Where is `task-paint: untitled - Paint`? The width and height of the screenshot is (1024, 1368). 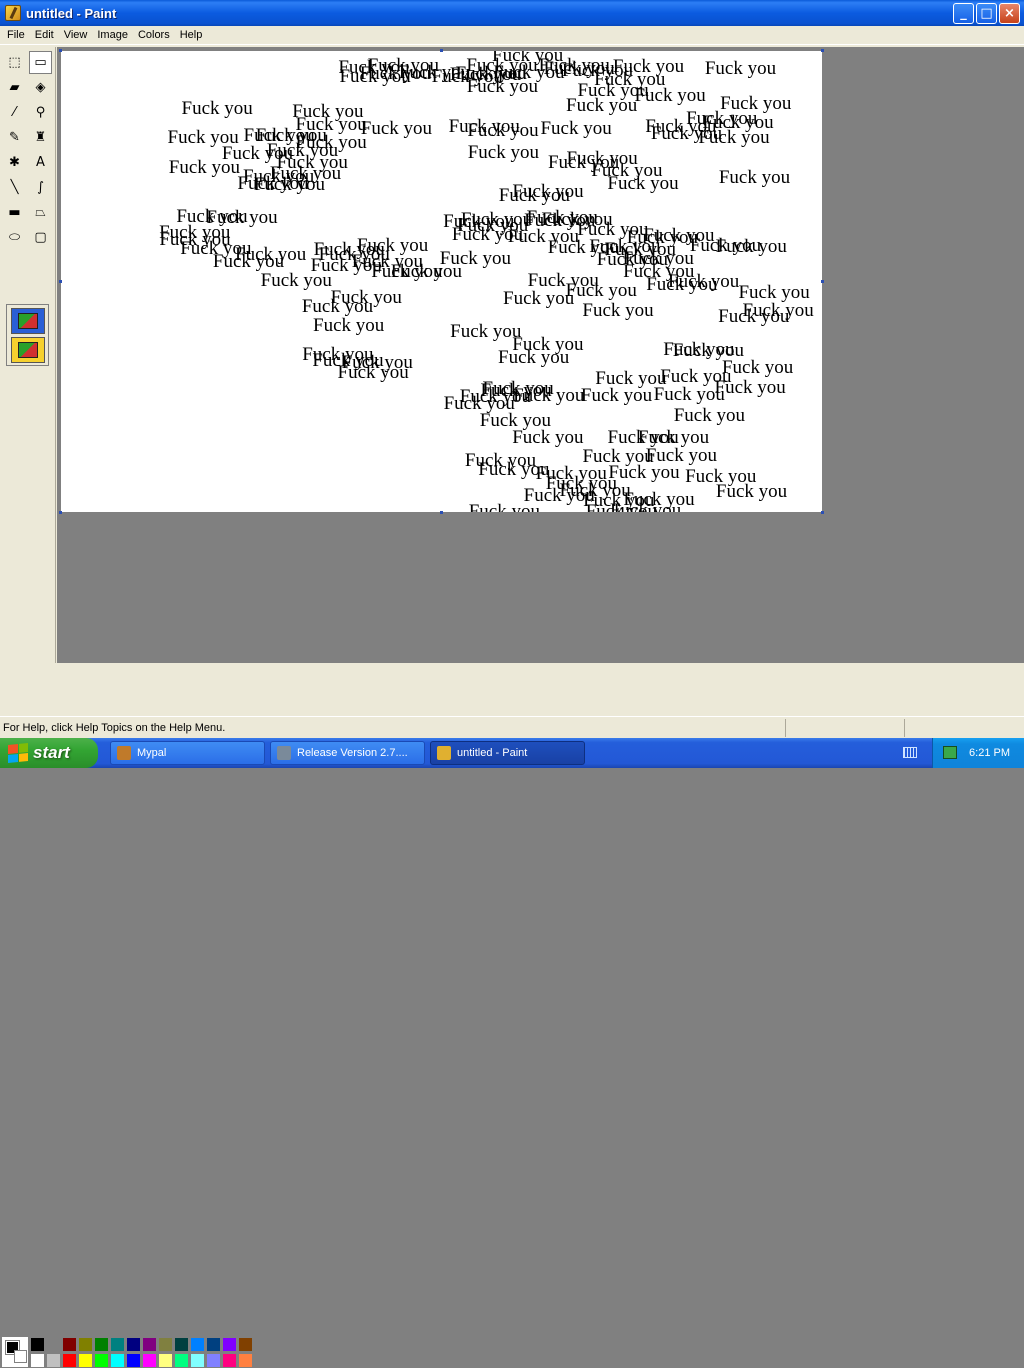 task-paint: untitled - Paint is located at coordinates (507, 753).